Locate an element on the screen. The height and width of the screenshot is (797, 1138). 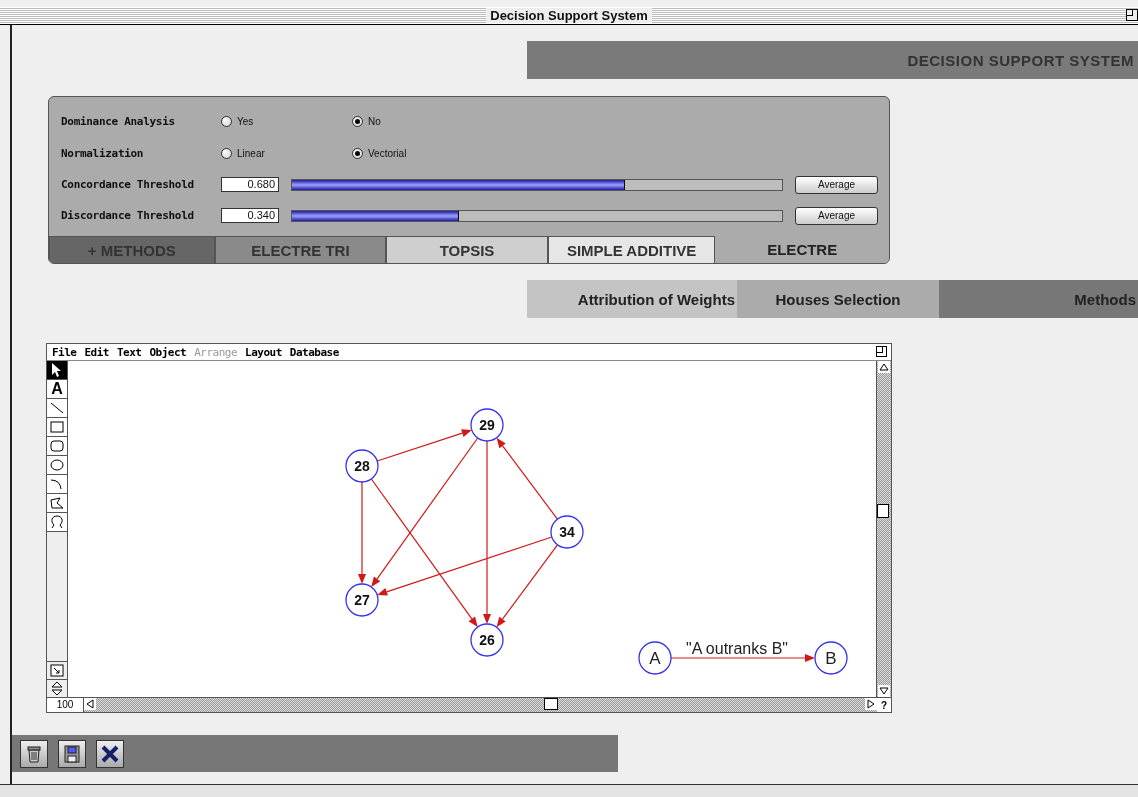
window-zoom-icon is located at coordinates (1132, 15).